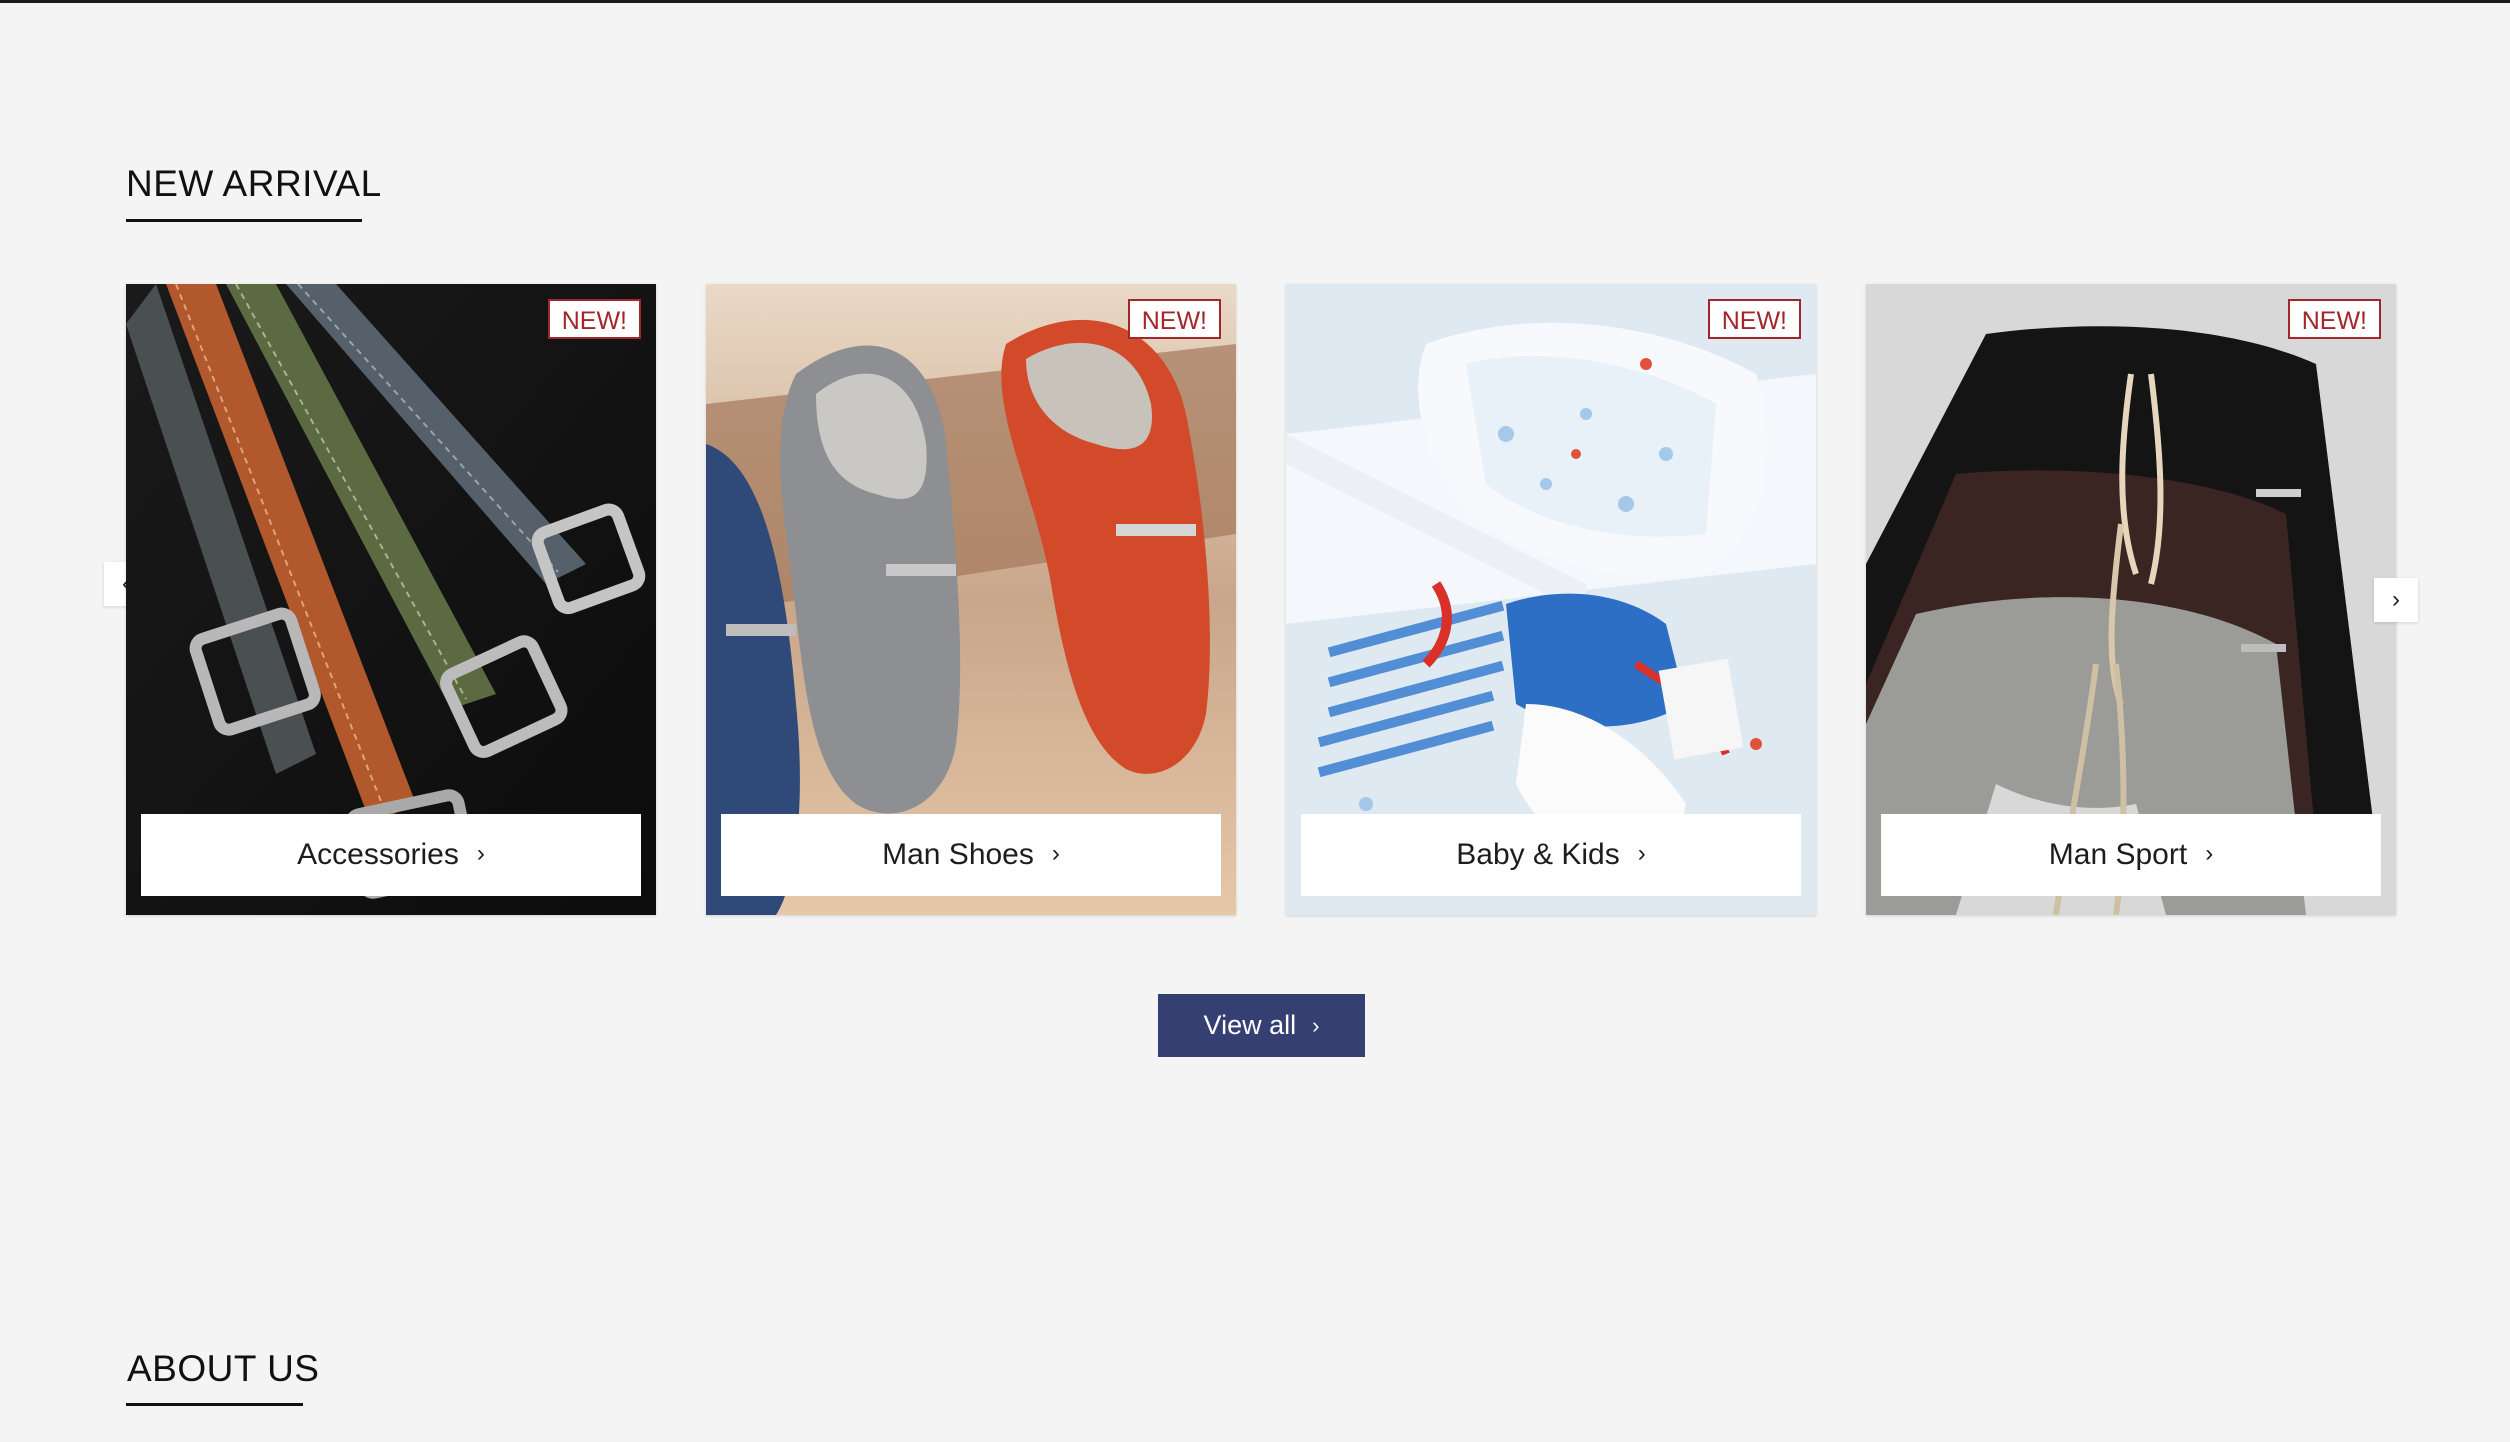  Describe the element at coordinates (254, 183) in the screenshot. I see `section-title-new-arrival: NEW ARRIVAL` at that location.